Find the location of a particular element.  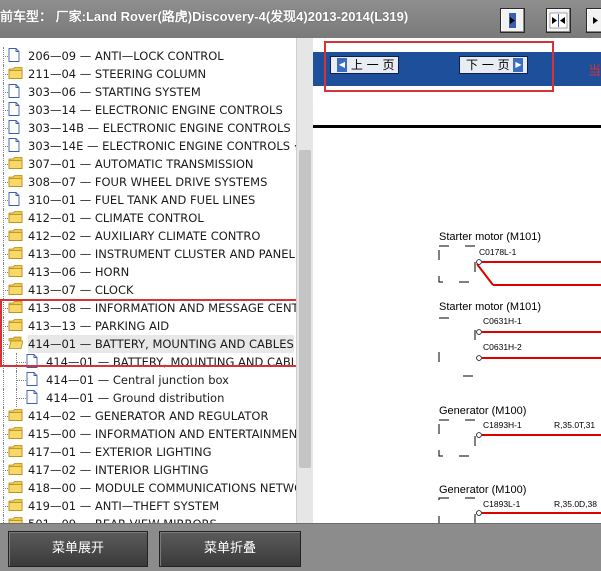

tree-item: 419—01 — ANTI—THEFT SYSTEM is located at coordinates (148, 506).